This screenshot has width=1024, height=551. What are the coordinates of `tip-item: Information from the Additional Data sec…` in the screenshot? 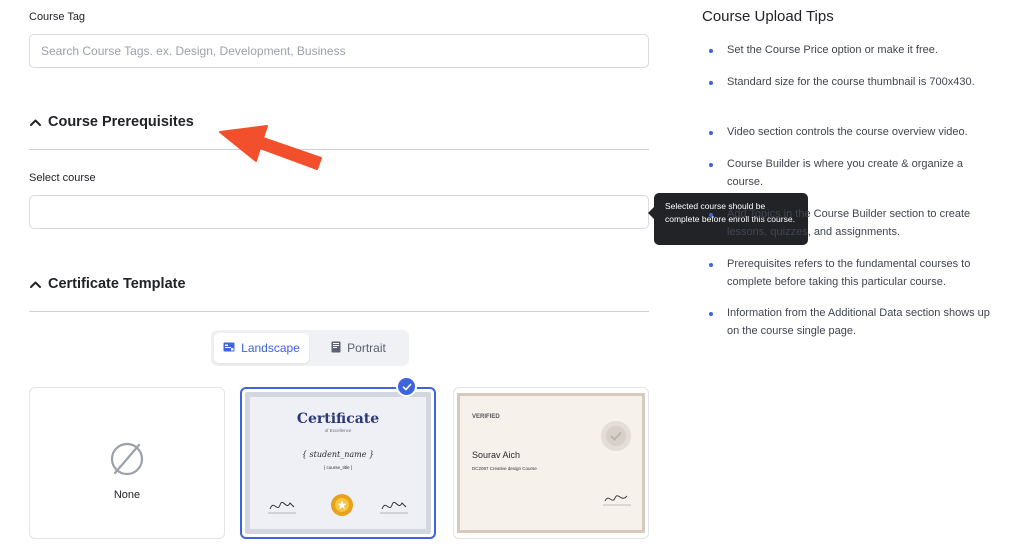 It's located at (853, 322).